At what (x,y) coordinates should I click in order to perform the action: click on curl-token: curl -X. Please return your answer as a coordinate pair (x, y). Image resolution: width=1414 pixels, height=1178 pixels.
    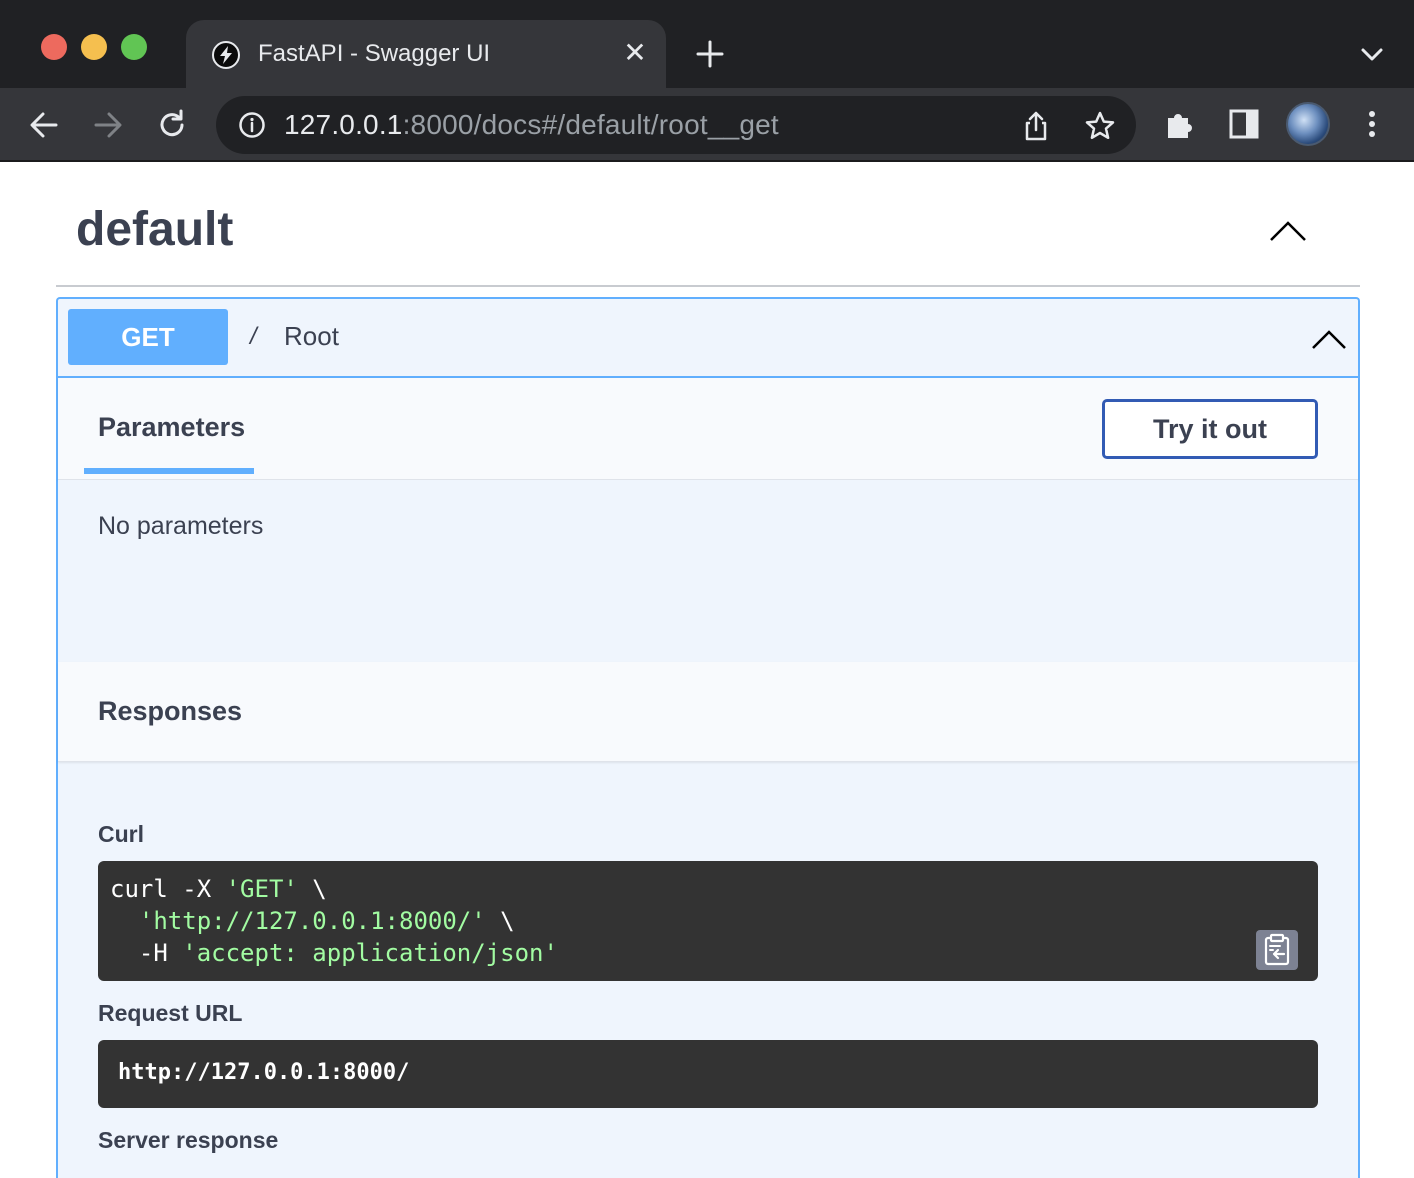
    Looking at the image, I should click on (168, 889).